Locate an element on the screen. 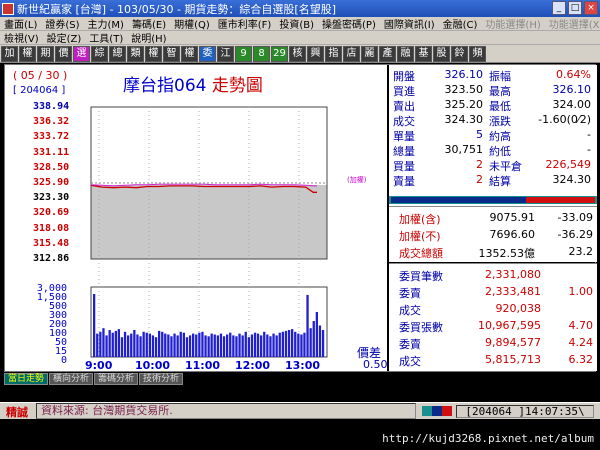  menu-item: 證券(S) is located at coordinates (62, 23).